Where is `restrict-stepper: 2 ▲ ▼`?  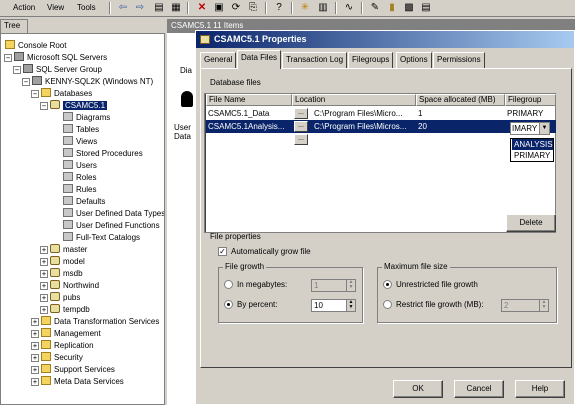
restrict-stepper: 2 ▲ ▼ is located at coordinates (525, 305).